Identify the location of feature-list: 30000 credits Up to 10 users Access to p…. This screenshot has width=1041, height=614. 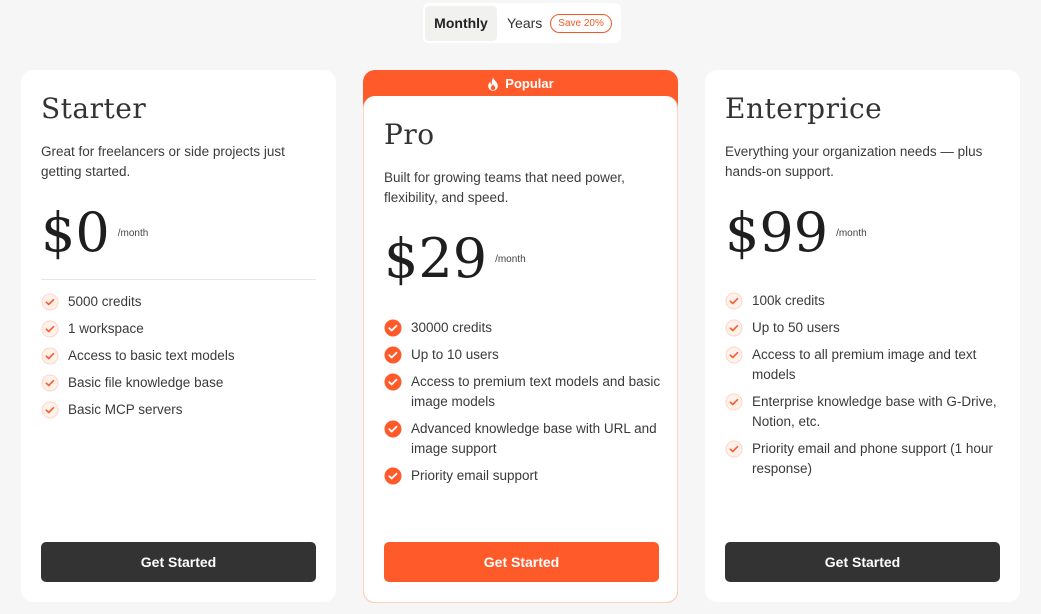
(524, 405).